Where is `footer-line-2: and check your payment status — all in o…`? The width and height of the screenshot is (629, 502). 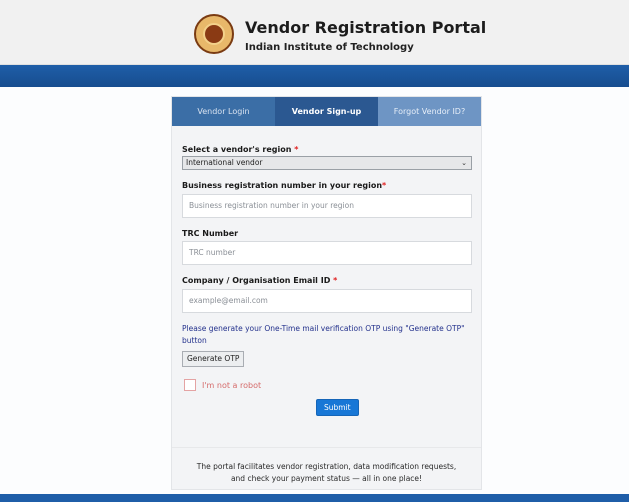
footer-line-2: and check your payment status — all in o… is located at coordinates (326, 478).